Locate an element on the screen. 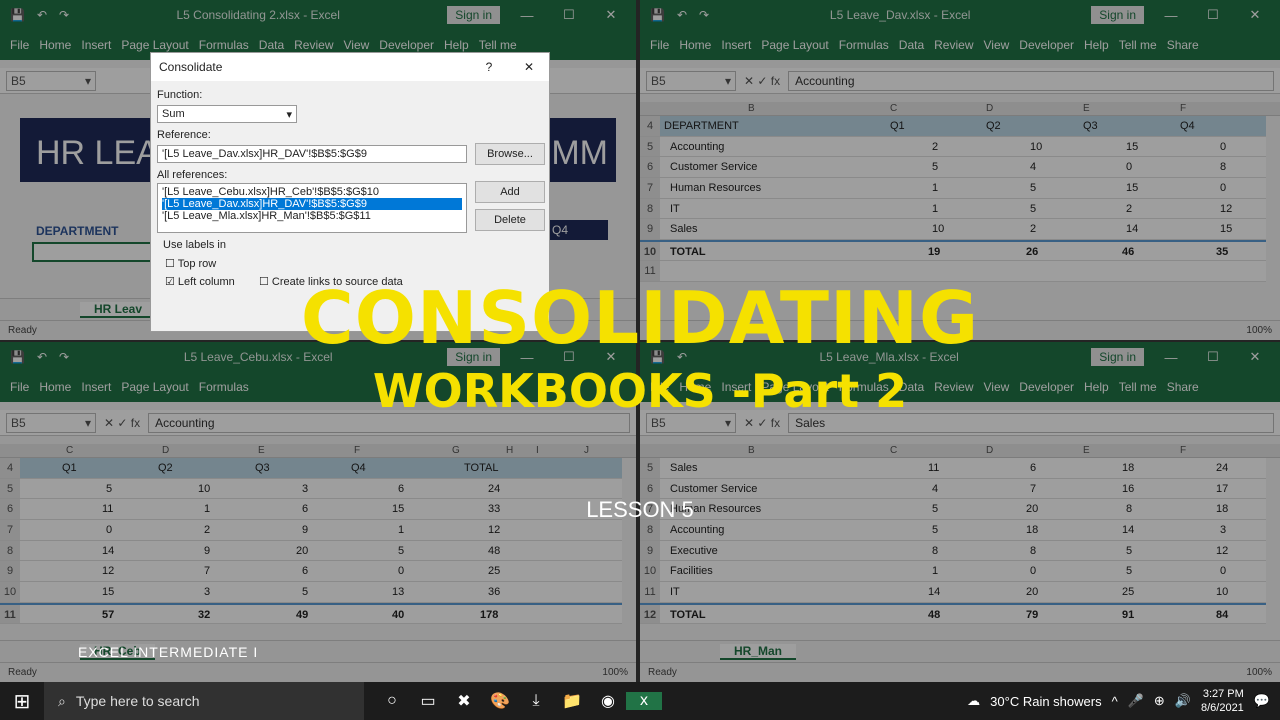 The image size is (1280, 720). col-d: D is located at coordinates (166, 450).